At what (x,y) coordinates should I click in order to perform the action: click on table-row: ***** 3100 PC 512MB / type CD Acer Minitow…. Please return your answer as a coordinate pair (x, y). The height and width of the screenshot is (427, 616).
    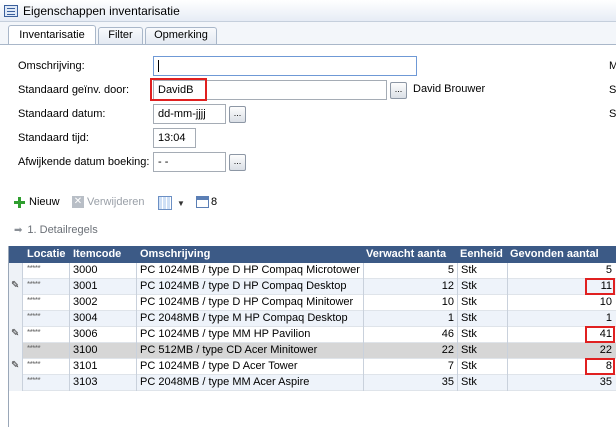
    Looking at the image, I should click on (312, 351).